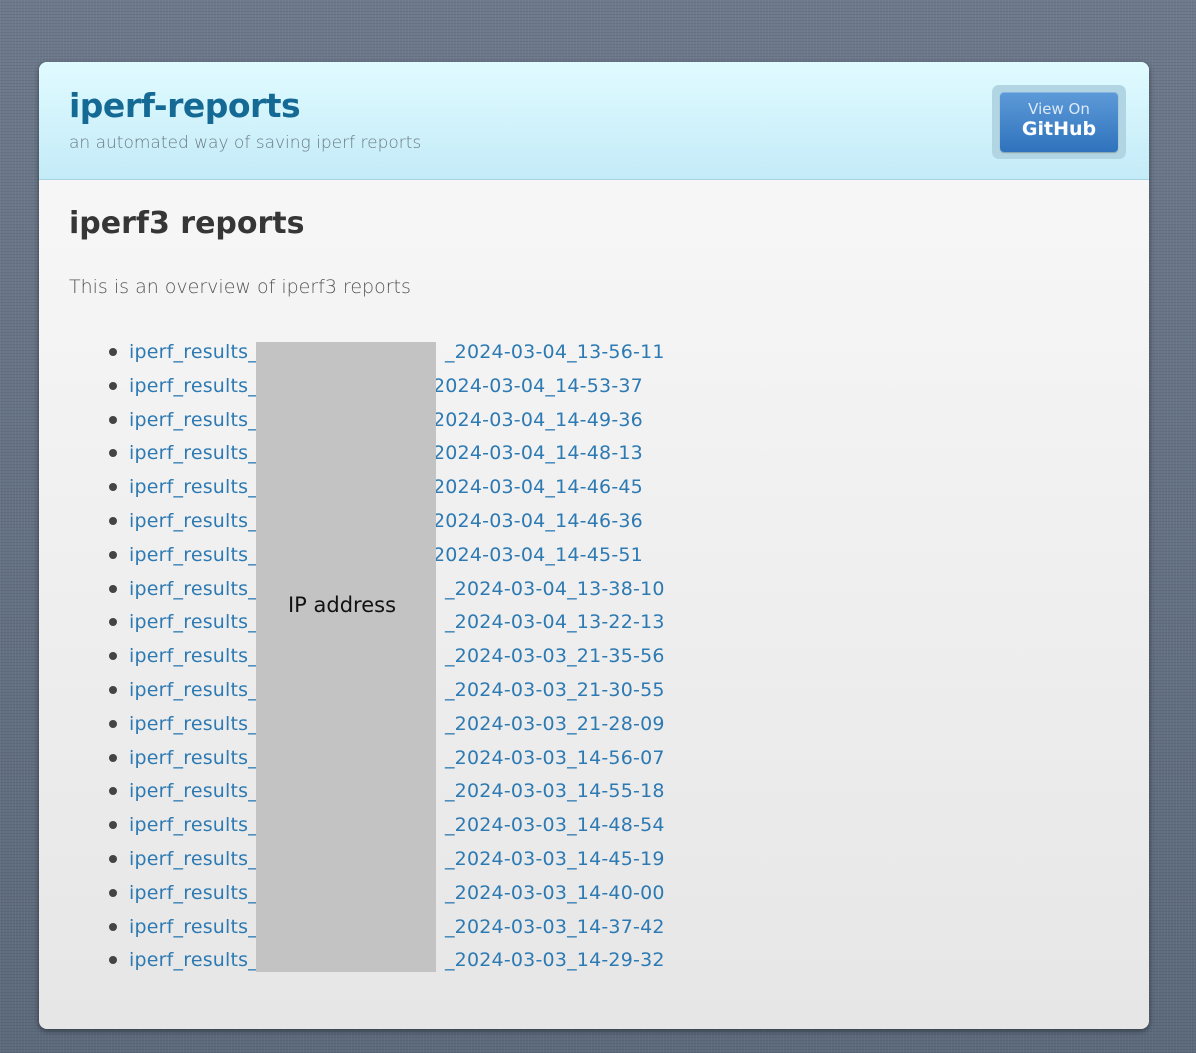  Describe the element at coordinates (342, 605) in the screenshot. I see `redaction-label: IP address` at that location.